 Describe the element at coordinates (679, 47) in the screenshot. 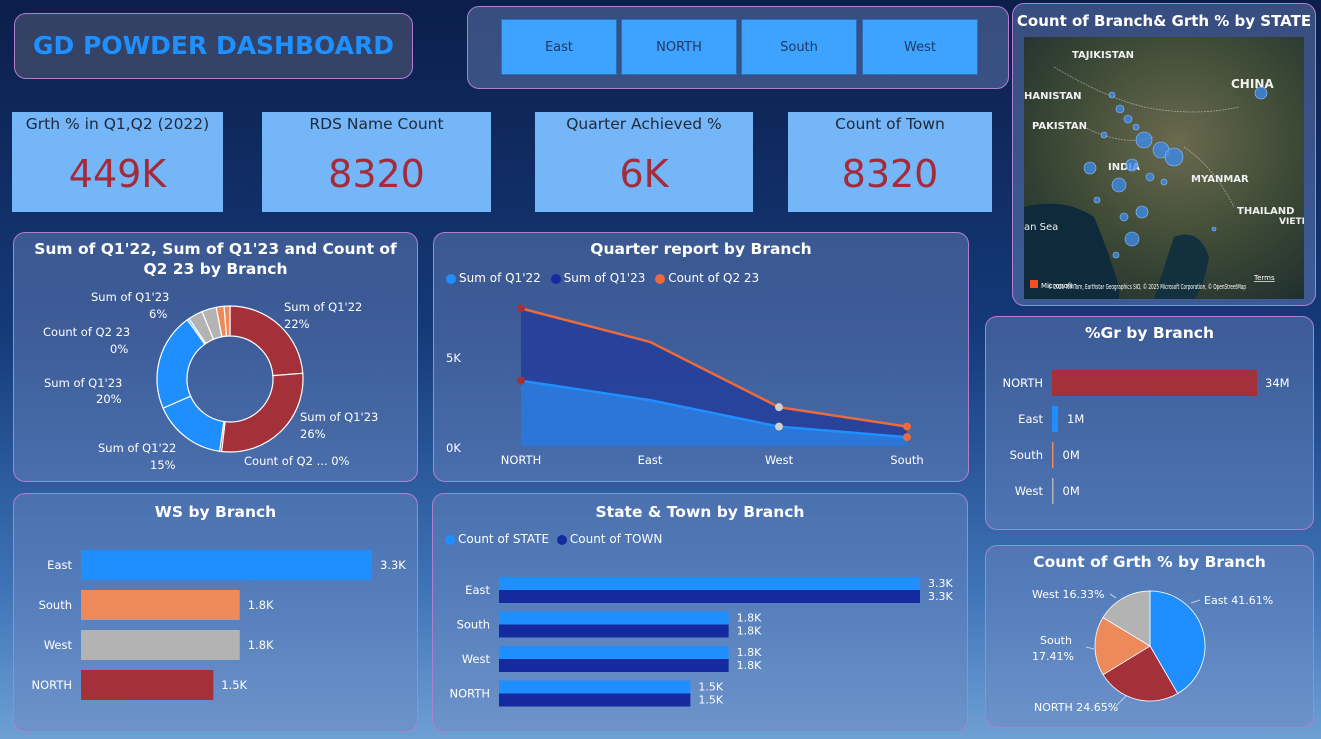

I see `slicer-north-button: NORTH` at that location.